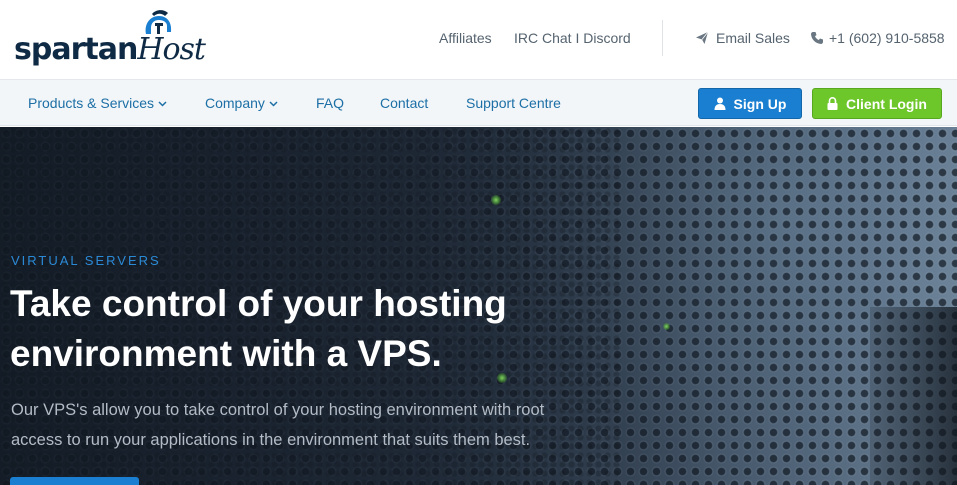 The height and width of the screenshot is (485, 957). Describe the element at coordinates (662, 38) in the screenshot. I see `header-divider` at that location.